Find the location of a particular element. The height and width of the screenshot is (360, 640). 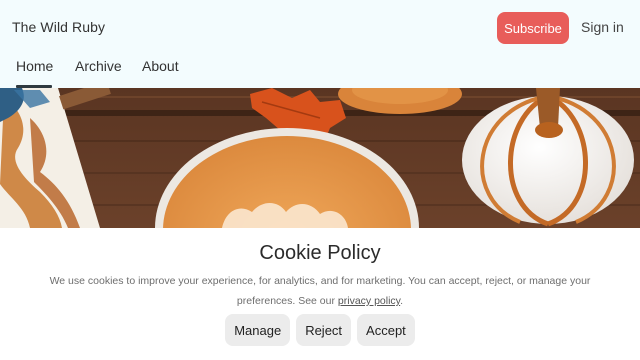

site-title: The Wild Ruby is located at coordinates (58, 27).